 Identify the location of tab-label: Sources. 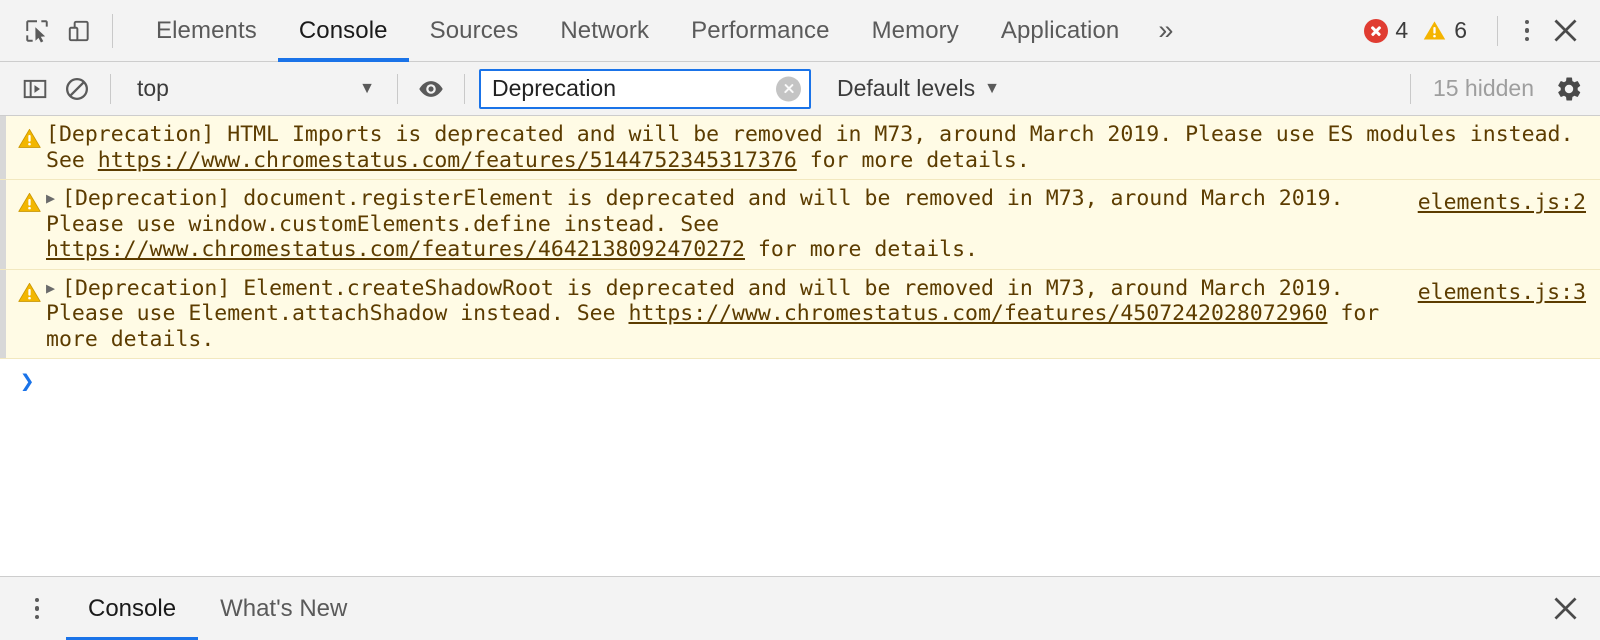
(474, 30).